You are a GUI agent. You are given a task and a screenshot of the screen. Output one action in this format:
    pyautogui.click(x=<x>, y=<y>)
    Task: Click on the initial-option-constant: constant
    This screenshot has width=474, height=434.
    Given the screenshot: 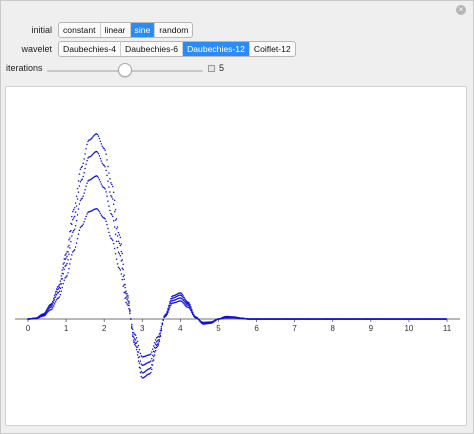 What is the action you would take?
    pyautogui.click(x=80, y=30)
    